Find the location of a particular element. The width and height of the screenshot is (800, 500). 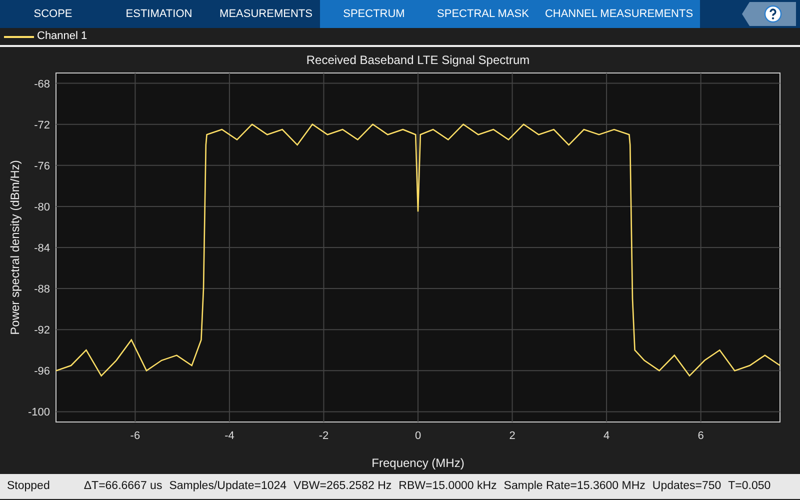

ribbon-tab: CHANNEL MEASUREMENTS is located at coordinates (619, 14).